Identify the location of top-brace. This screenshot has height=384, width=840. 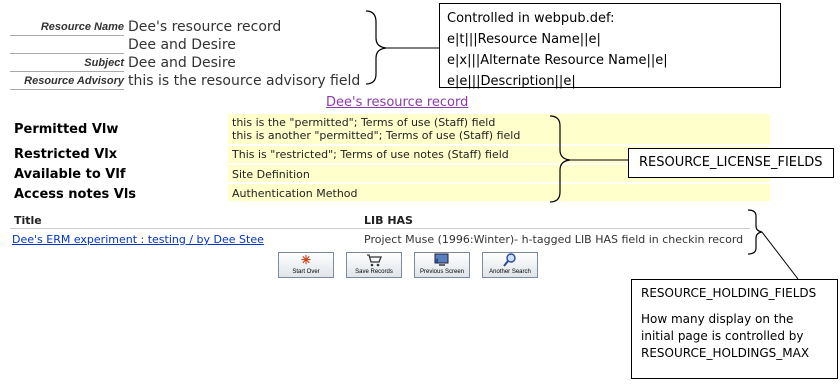
(376, 47).